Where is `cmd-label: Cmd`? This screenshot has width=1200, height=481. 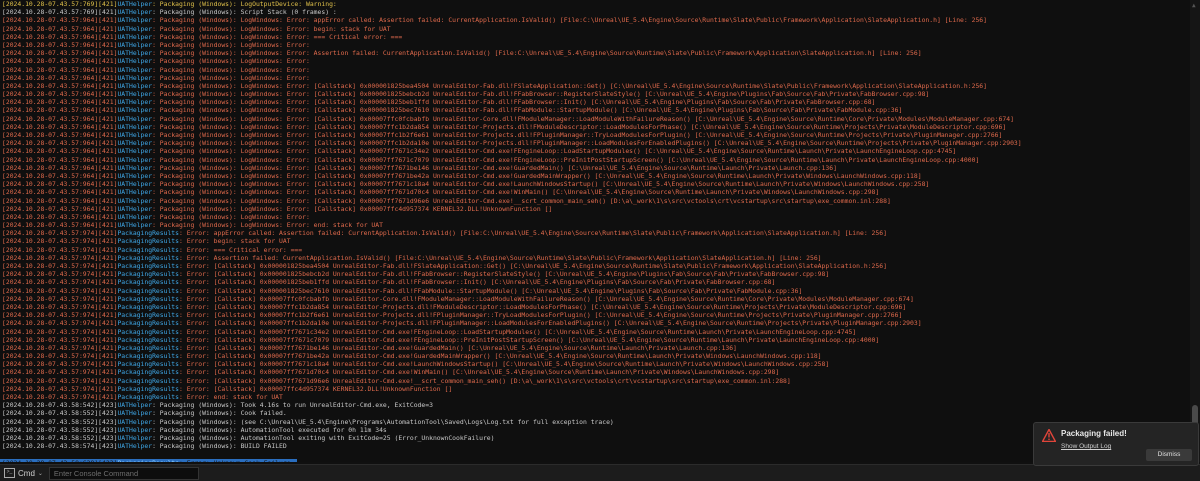
cmd-label: Cmd is located at coordinates (26, 473).